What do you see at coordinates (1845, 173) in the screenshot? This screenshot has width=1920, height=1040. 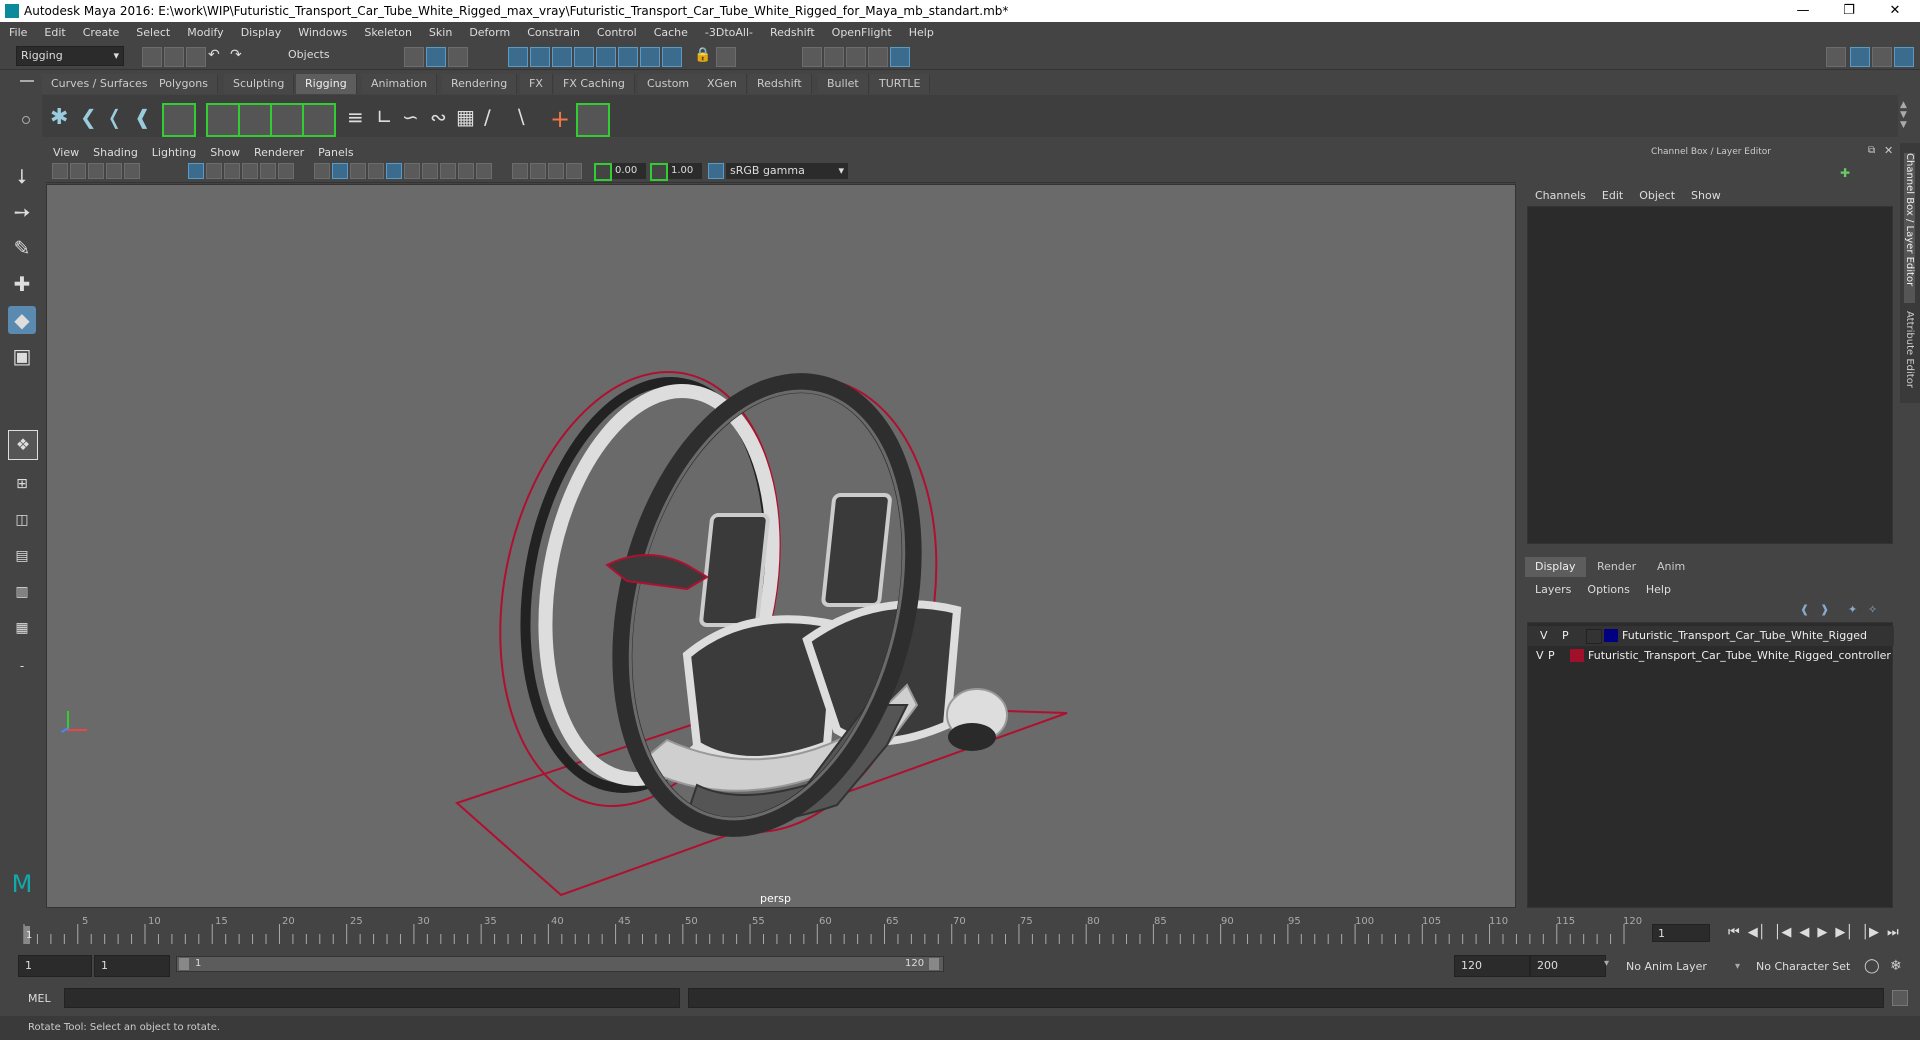 I see `manipulator-icon: ✚` at bounding box center [1845, 173].